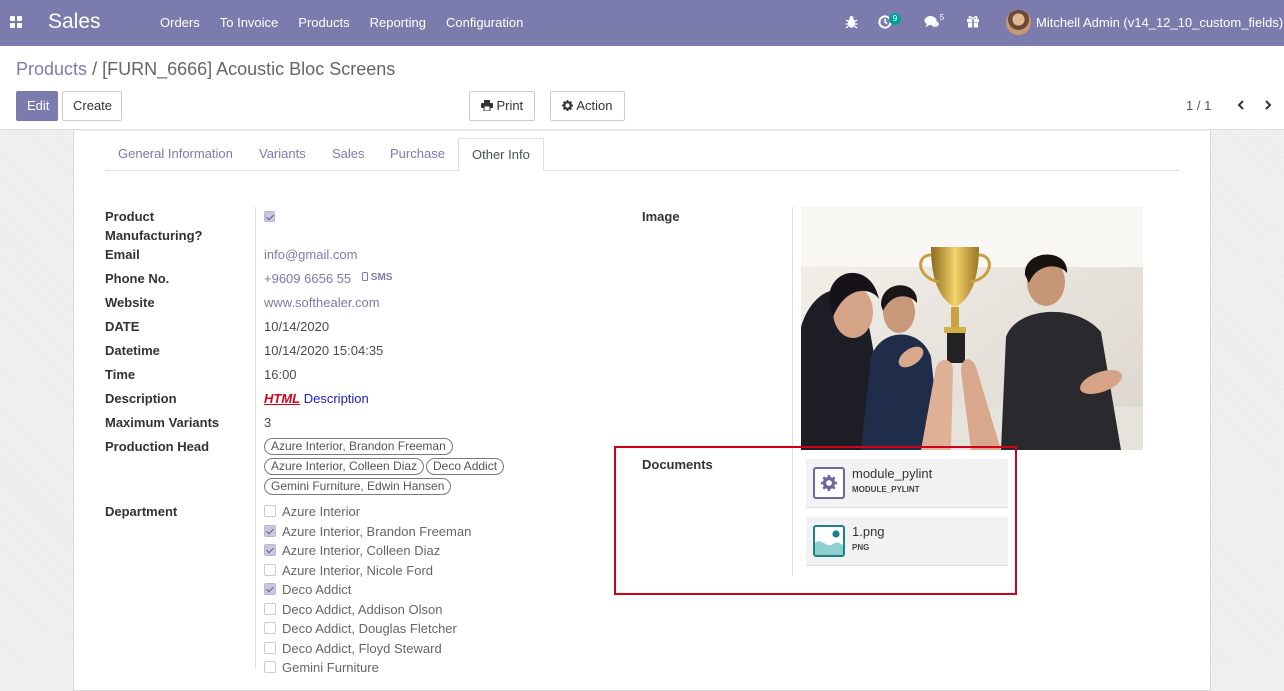 This screenshot has width=1284, height=691. I want to click on production-head-tag: Gemini Furniture, Edwin Hansen, so click(358, 486).